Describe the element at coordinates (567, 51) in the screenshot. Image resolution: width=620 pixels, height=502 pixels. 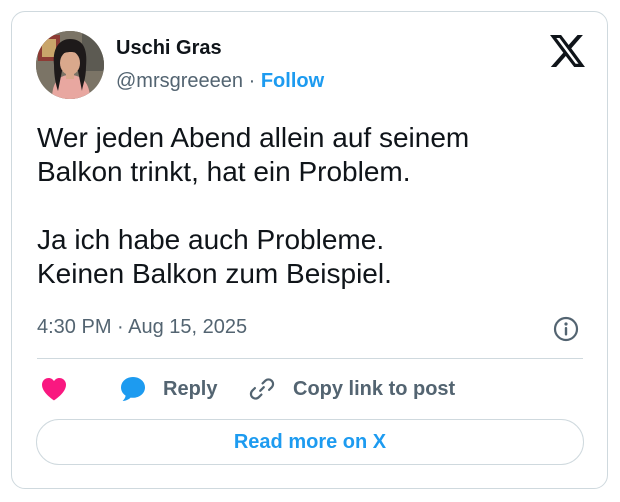
I see `x-logo-icon` at that location.